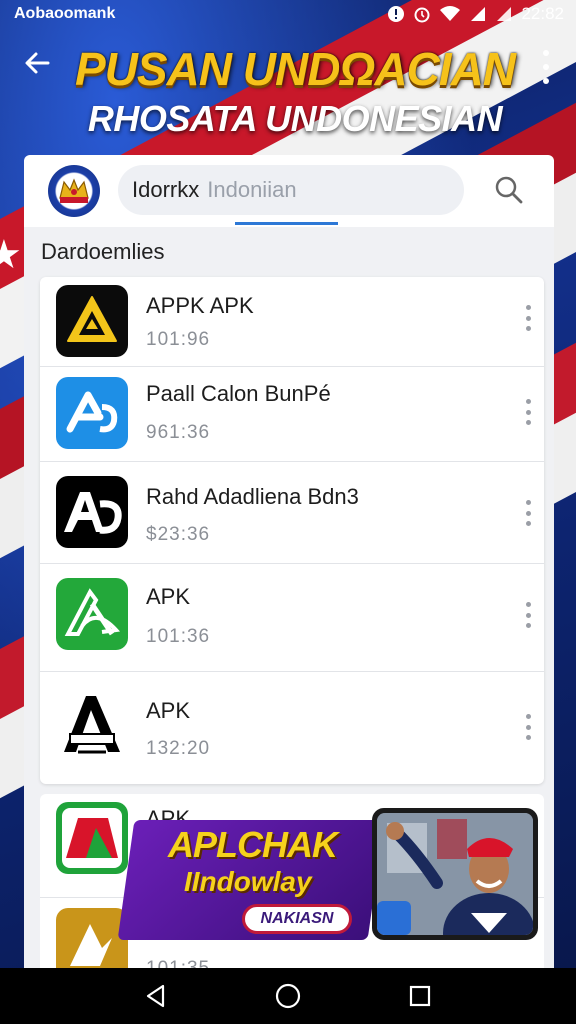  I want to click on search-focus-indicator, so click(286, 223).